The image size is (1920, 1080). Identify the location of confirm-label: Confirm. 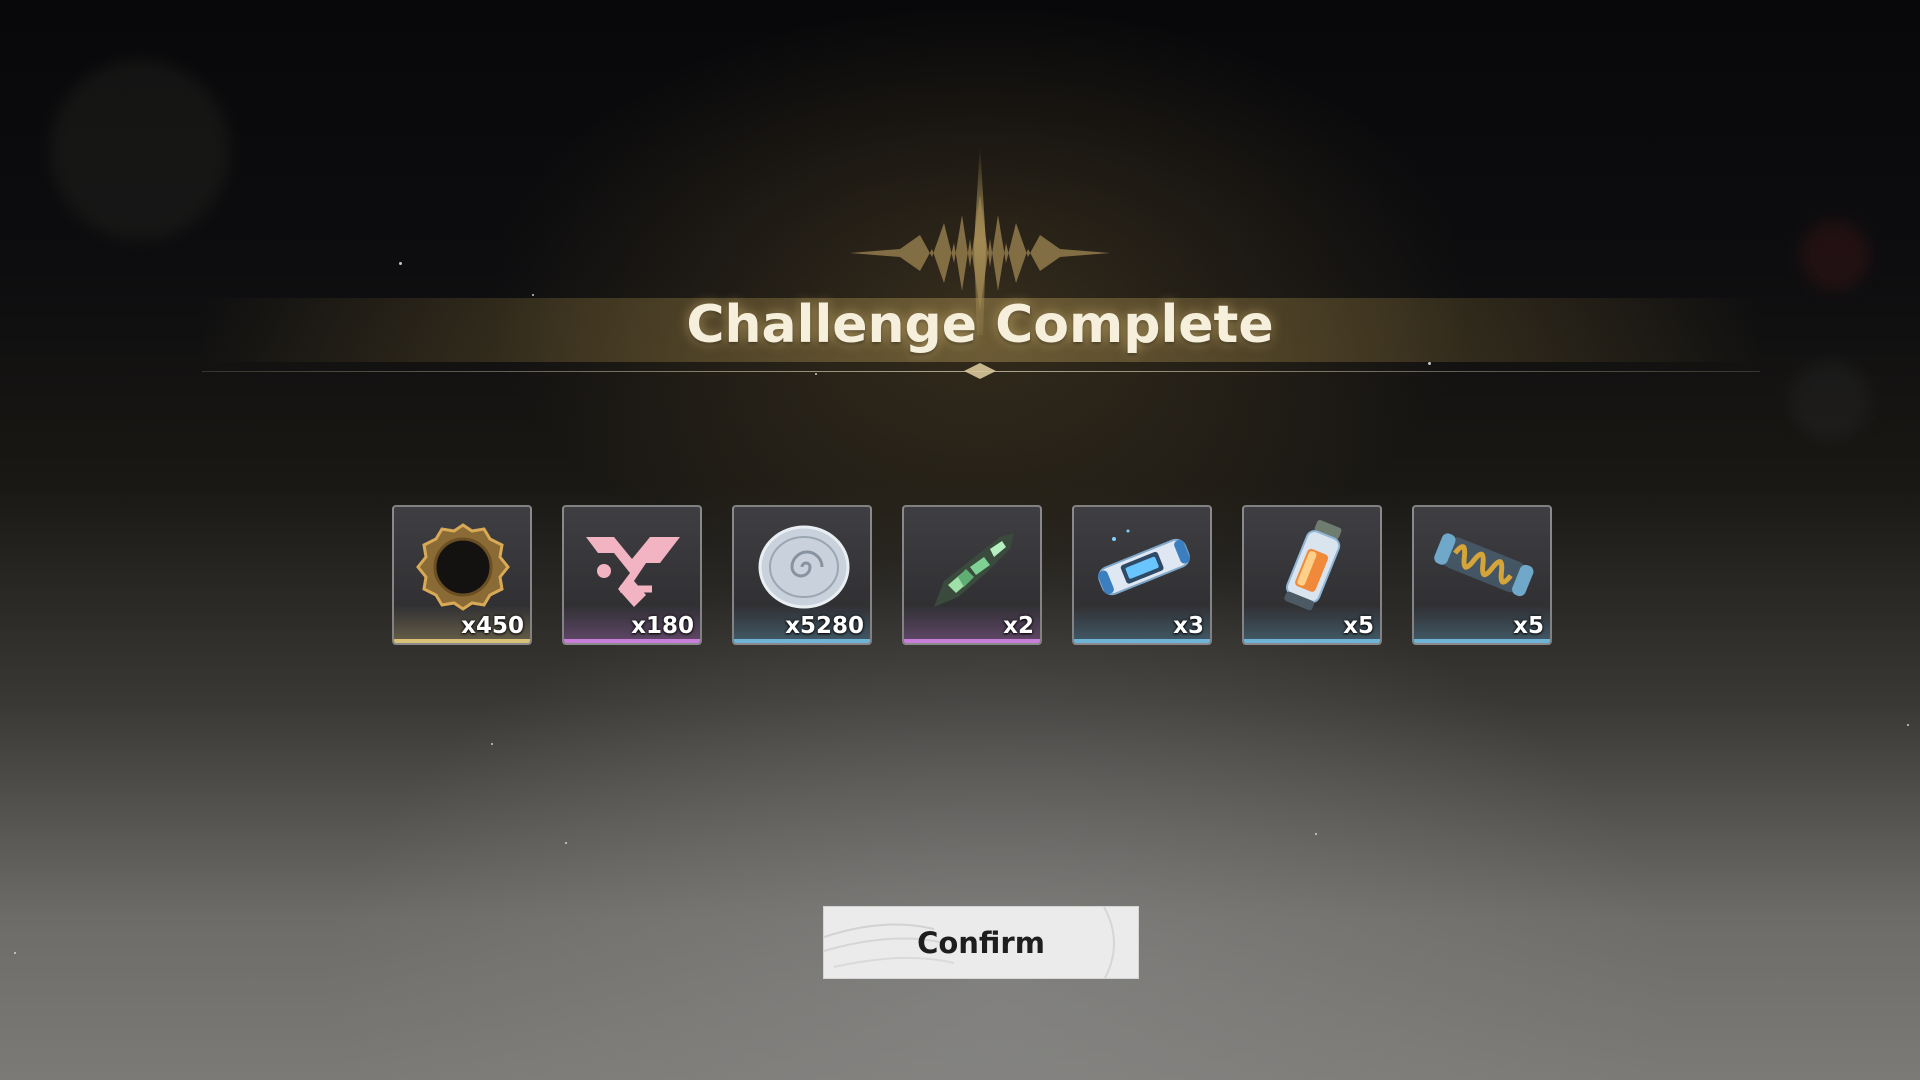
(981, 942).